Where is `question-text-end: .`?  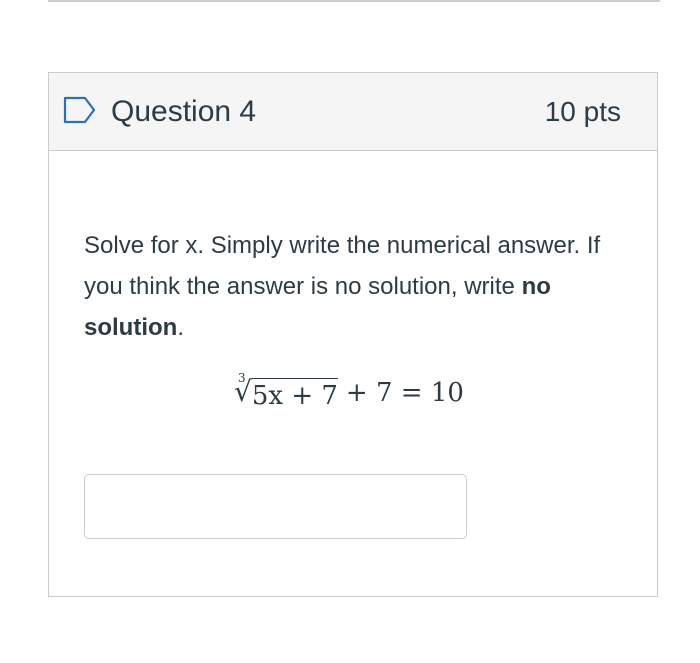 question-text-end: . is located at coordinates (180, 327).